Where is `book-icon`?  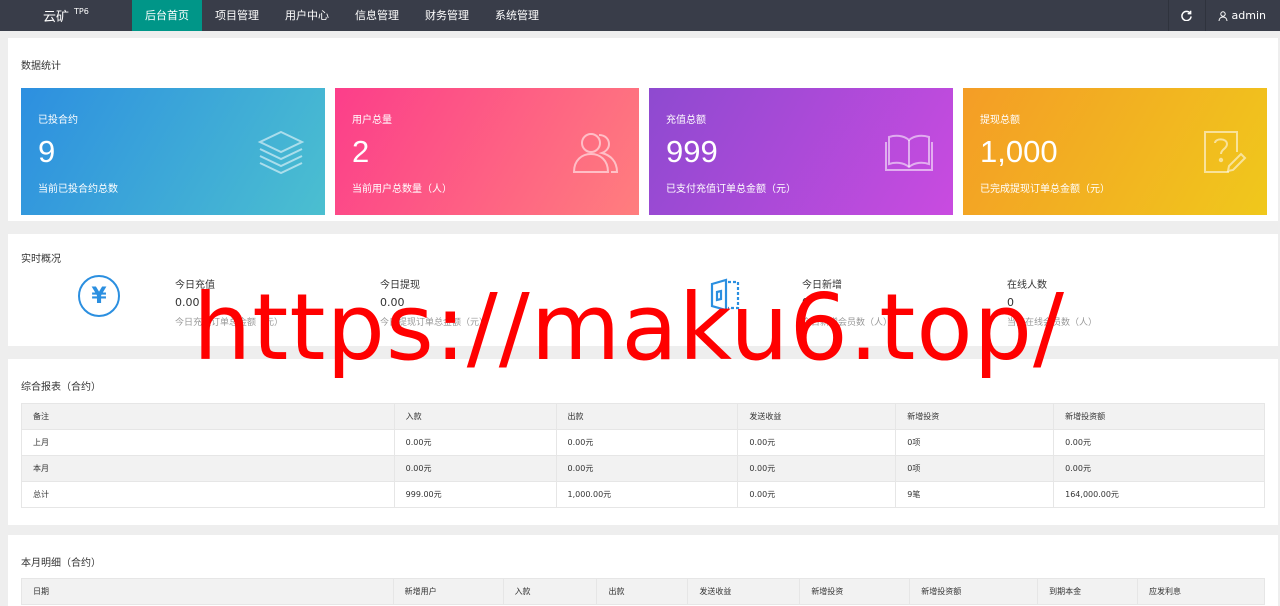 book-icon is located at coordinates (909, 152).